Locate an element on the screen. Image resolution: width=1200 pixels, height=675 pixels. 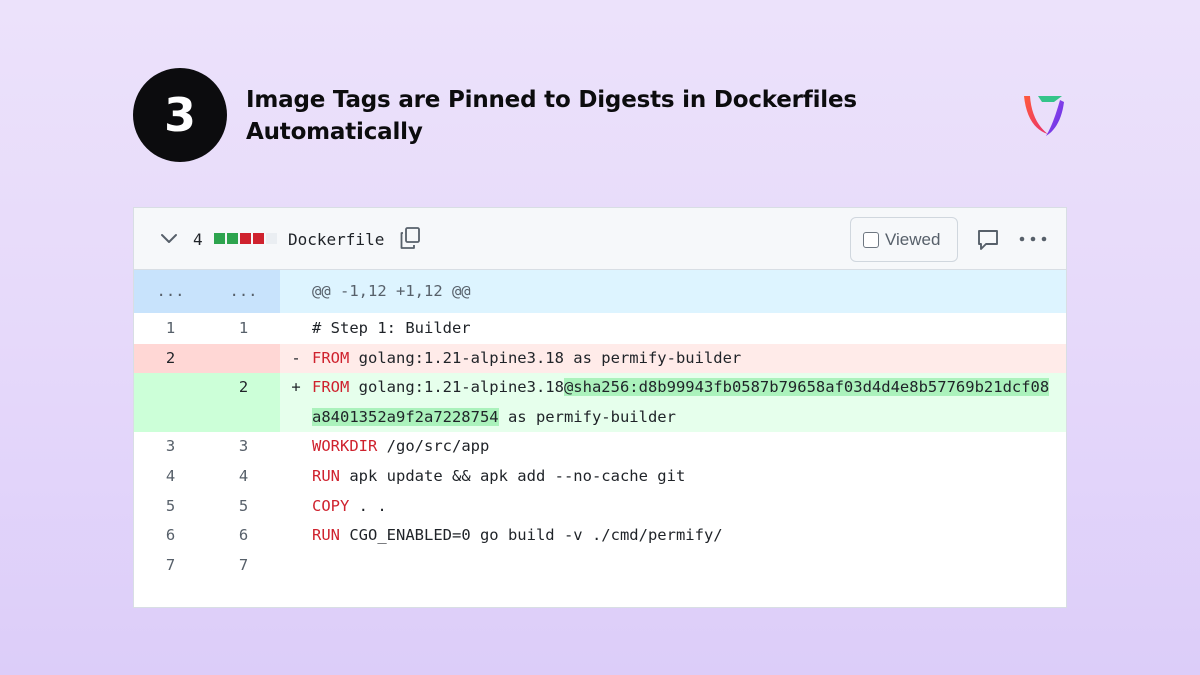
code-rest: /go/src/app is located at coordinates (433, 446).